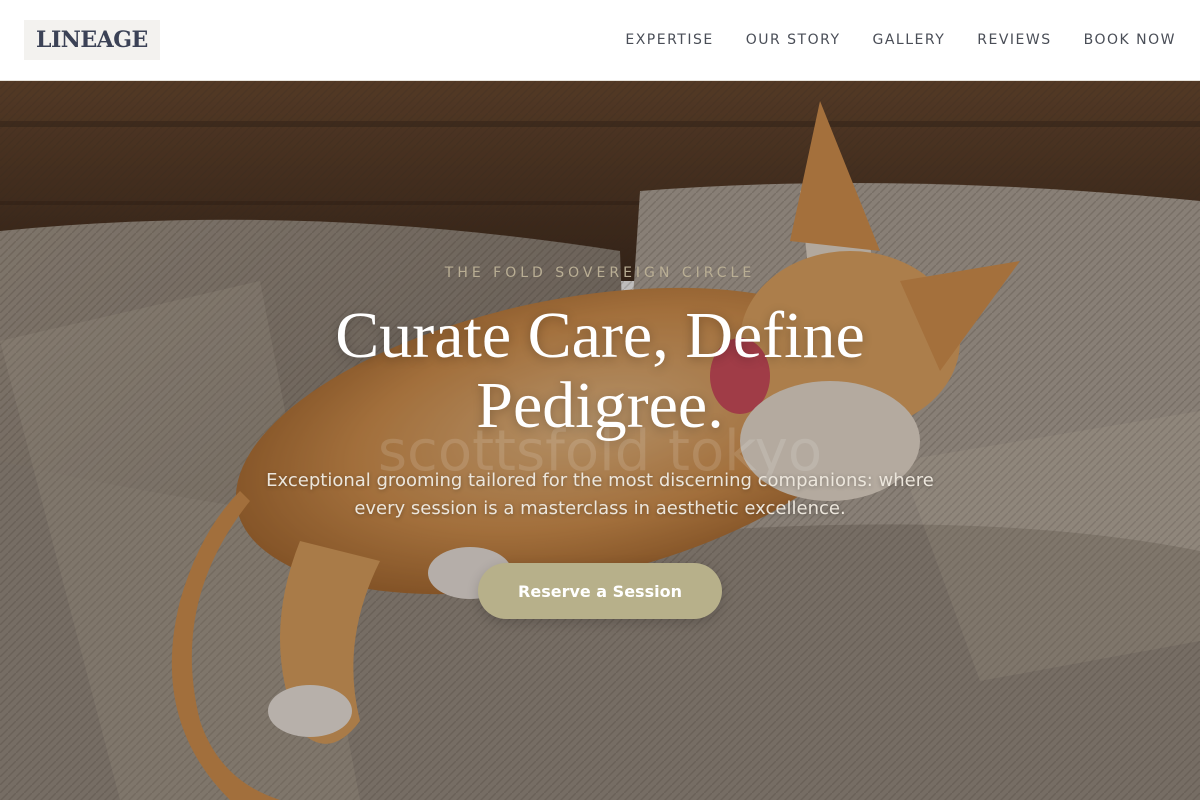 This screenshot has height=800, width=1200. What do you see at coordinates (92, 40) in the screenshot?
I see `logo: LINEAGE` at bounding box center [92, 40].